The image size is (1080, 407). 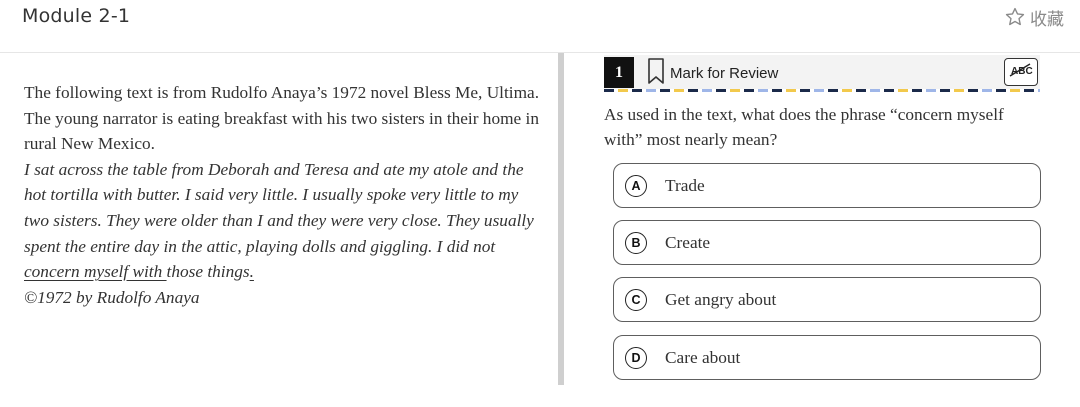 I want to click on answer-choice-a: A Trade, so click(x=827, y=185).